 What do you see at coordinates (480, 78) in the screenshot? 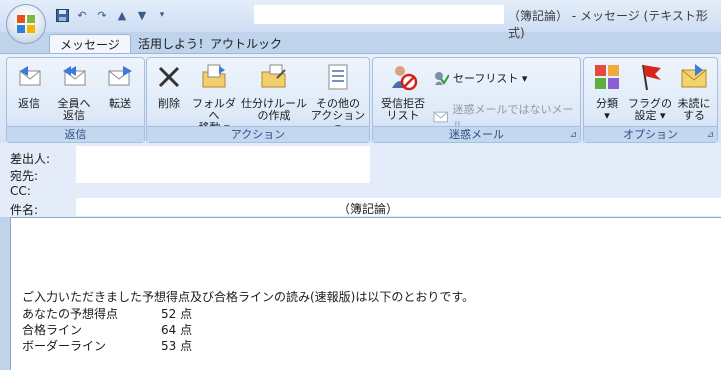
I see `safe-list-button: セーフリスト ▾` at bounding box center [480, 78].